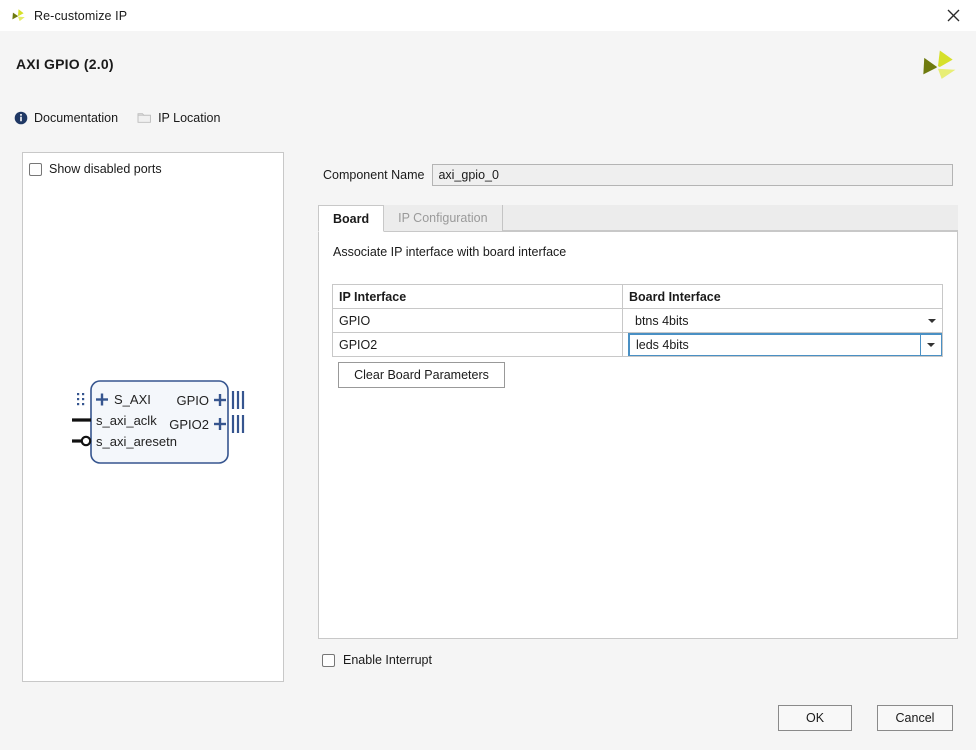 Image resolution: width=976 pixels, height=750 pixels. I want to click on cancel-button: Cancel, so click(915, 718).